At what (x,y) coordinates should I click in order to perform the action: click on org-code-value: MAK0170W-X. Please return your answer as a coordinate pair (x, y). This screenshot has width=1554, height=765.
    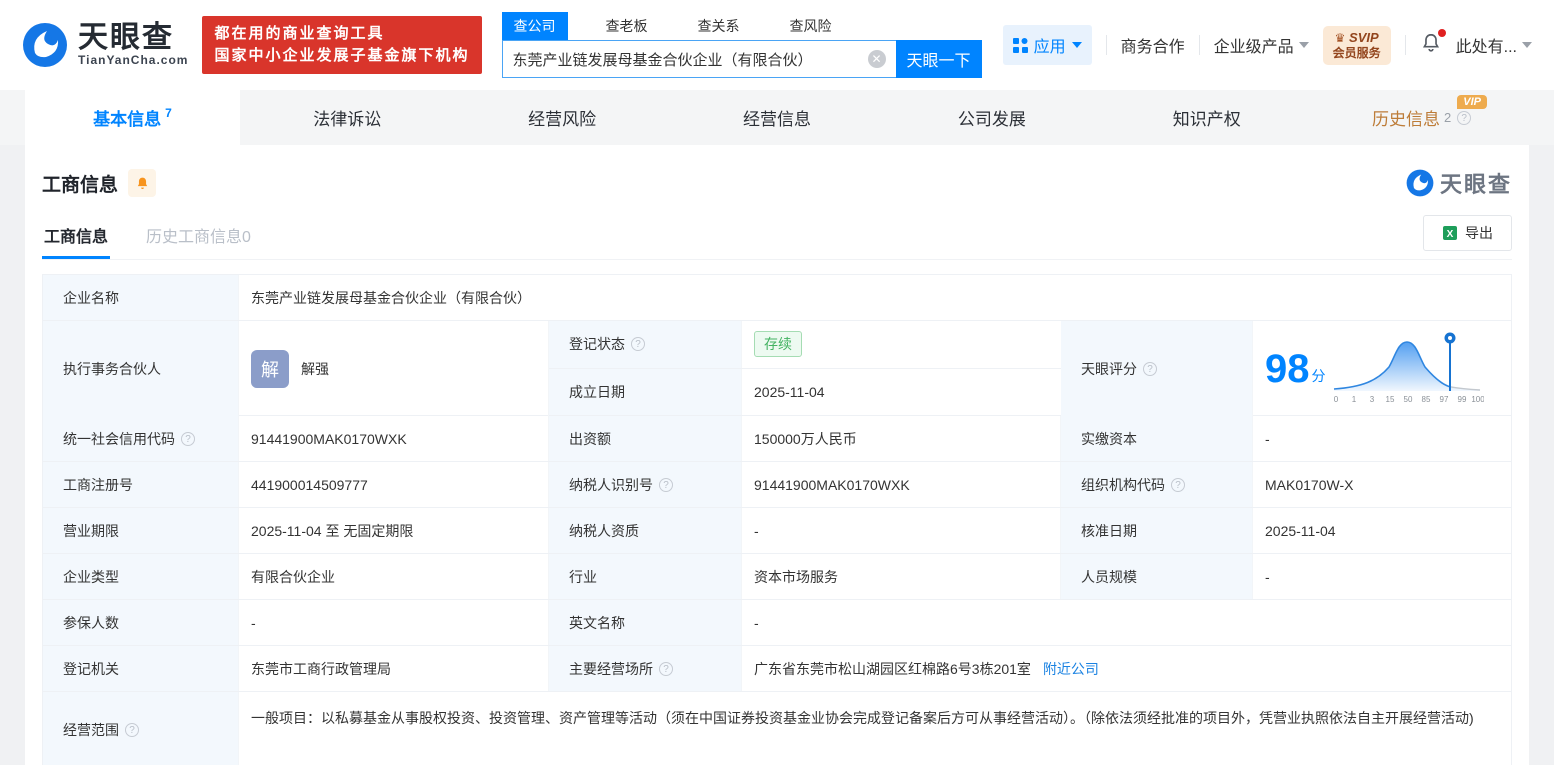
    Looking at the image, I should click on (1309, 484).